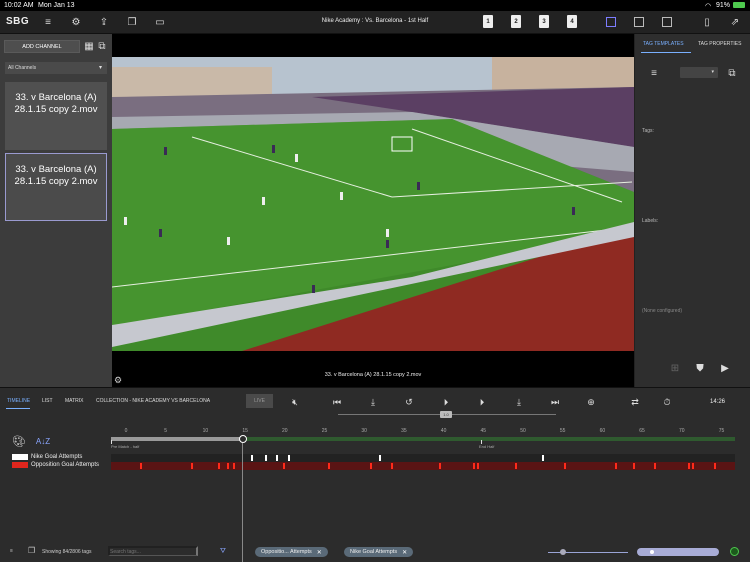 Image resolution: width=750 pixels, height=562 pixels. I want to click on filter-chip: Nike Goal Attempts ✕, so click(379, 552).